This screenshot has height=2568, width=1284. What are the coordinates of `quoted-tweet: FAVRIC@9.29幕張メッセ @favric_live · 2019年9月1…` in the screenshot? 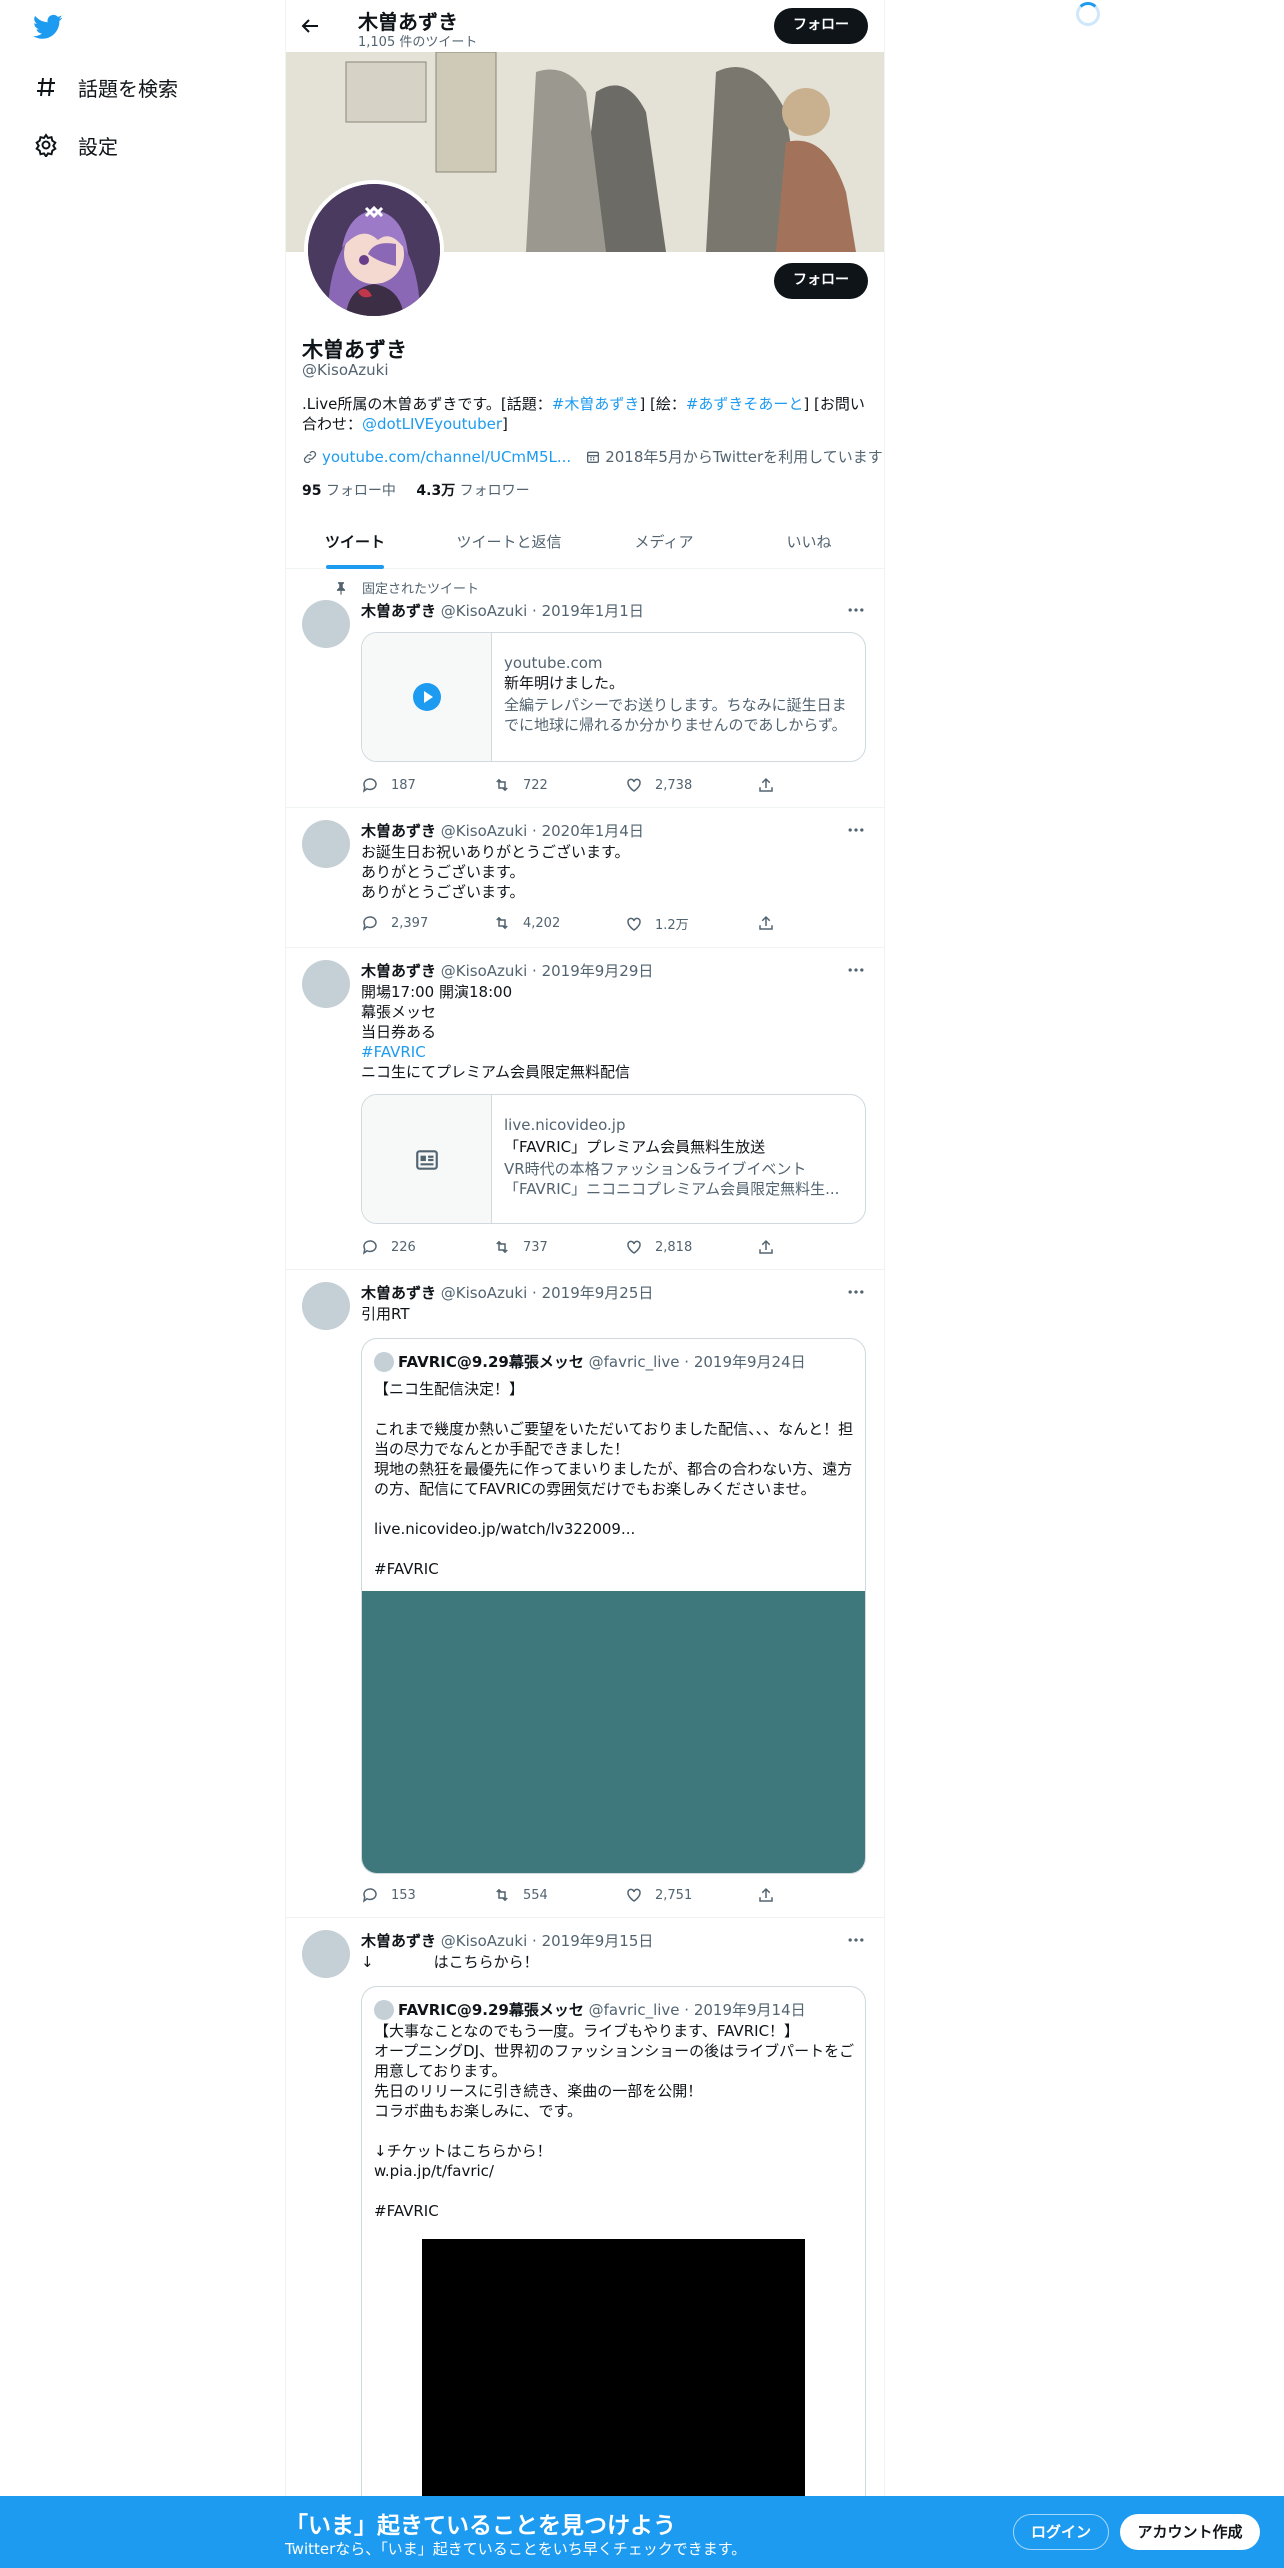 It's located at (613, 2277).